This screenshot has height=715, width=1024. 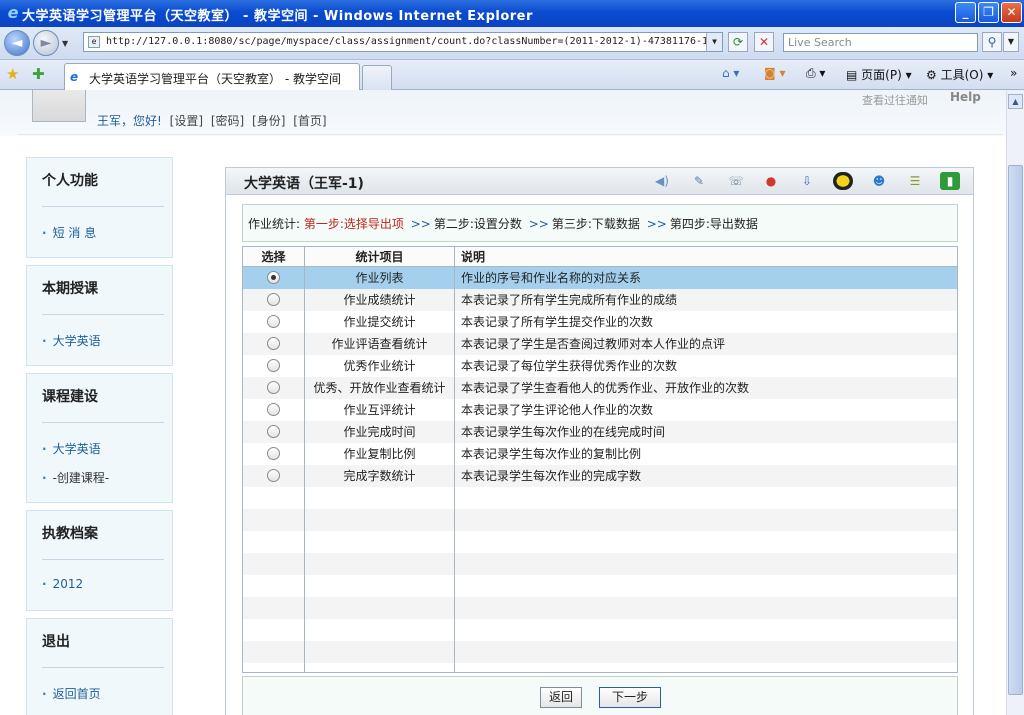 I want to click on speaker-icon: ◀), so click(x=662, y=181).